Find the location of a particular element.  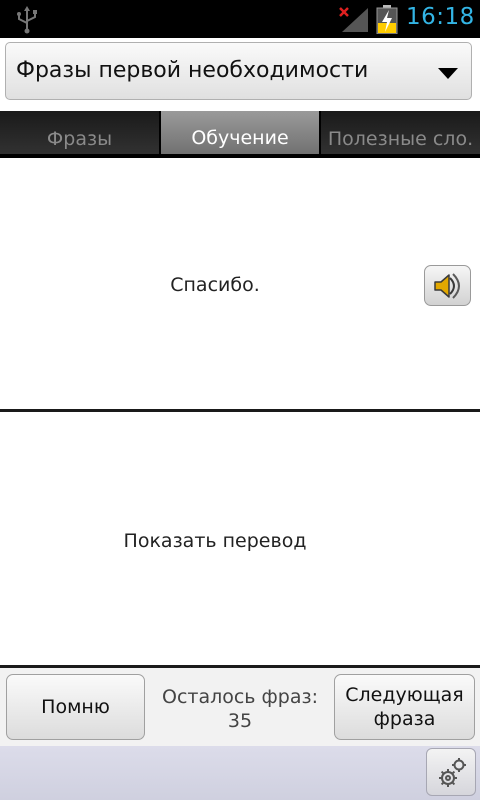

signal-icon is located at coordinates (353, 19).